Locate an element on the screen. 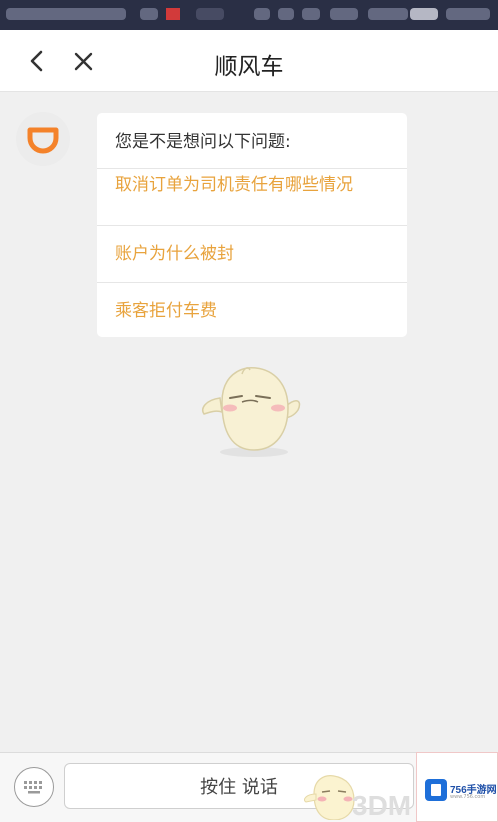 The height and width of the screenshot is (822, 498). keyboard-icon is located at coordinates (33, 787).